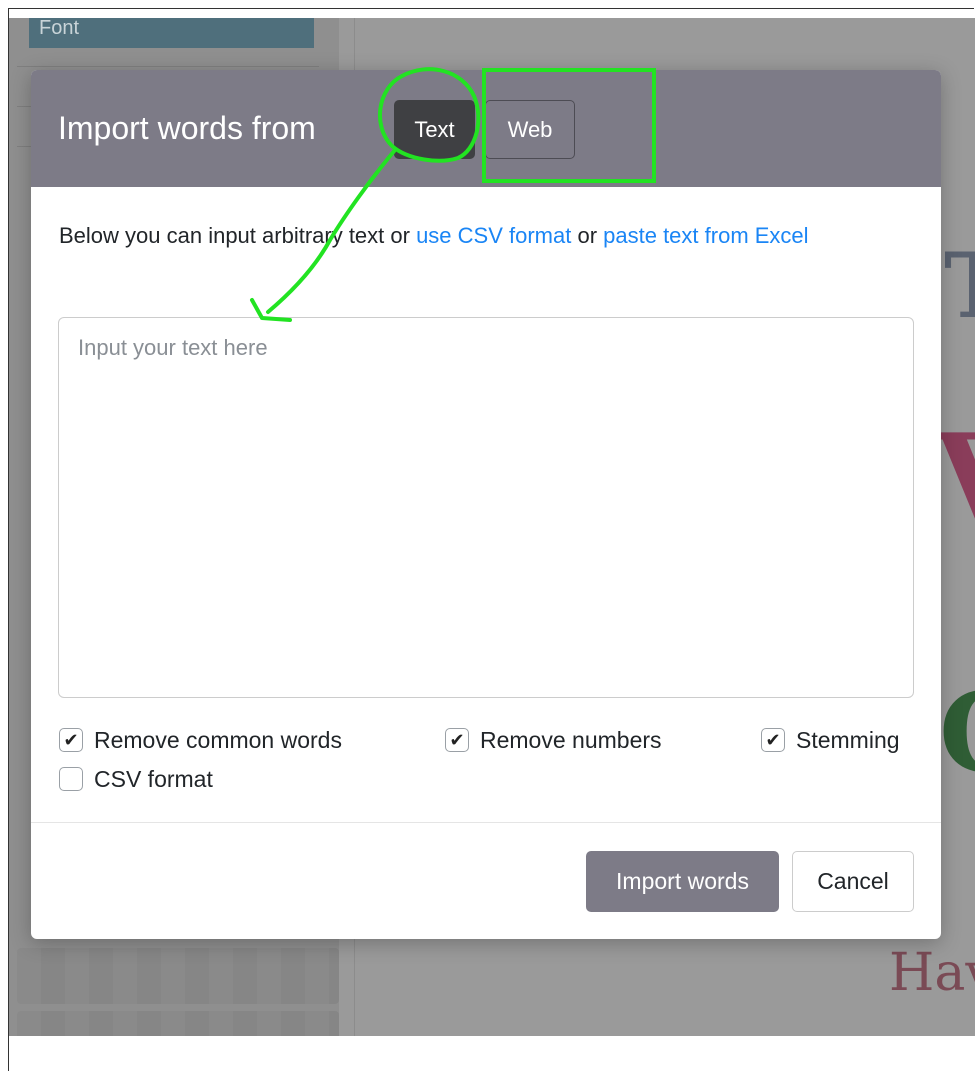 Image resolution: width=975 pixels, height=1076 pixels. I want to click on description-text: Below you can input arbitrary text or, so click(238, 235).